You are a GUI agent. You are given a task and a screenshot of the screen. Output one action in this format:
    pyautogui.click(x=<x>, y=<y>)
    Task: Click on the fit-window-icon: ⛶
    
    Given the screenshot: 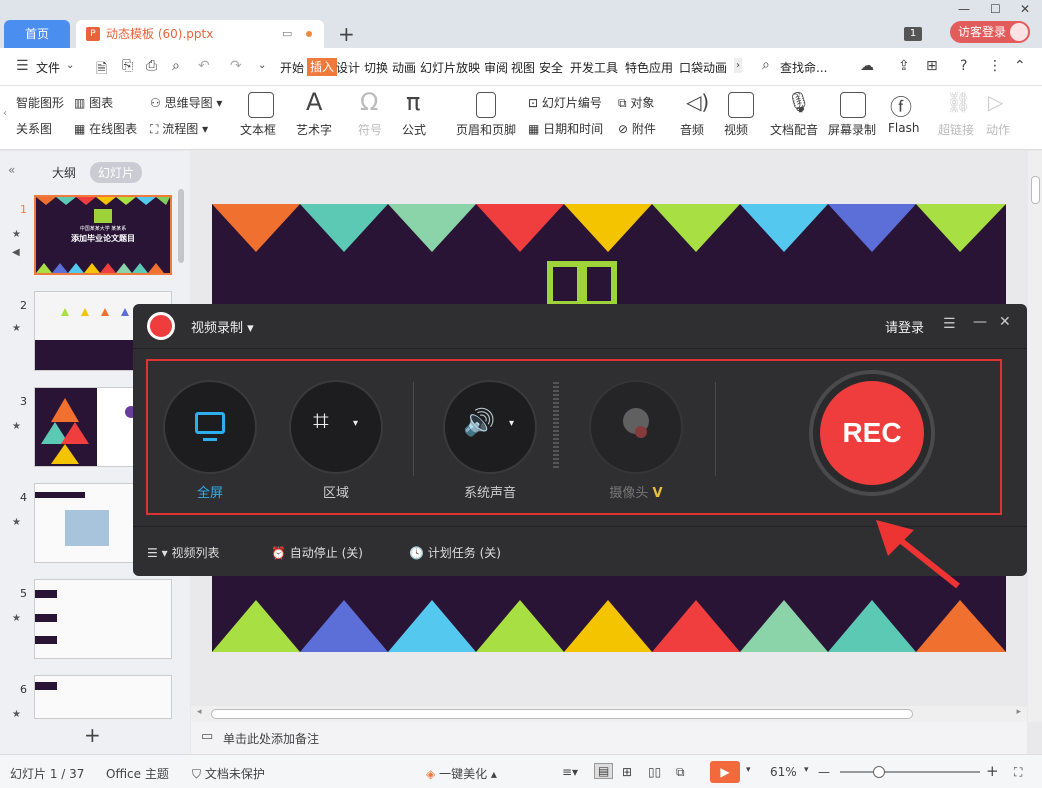 What is the action you would take?
    pyautogui.click(x=1018, y=772)
    